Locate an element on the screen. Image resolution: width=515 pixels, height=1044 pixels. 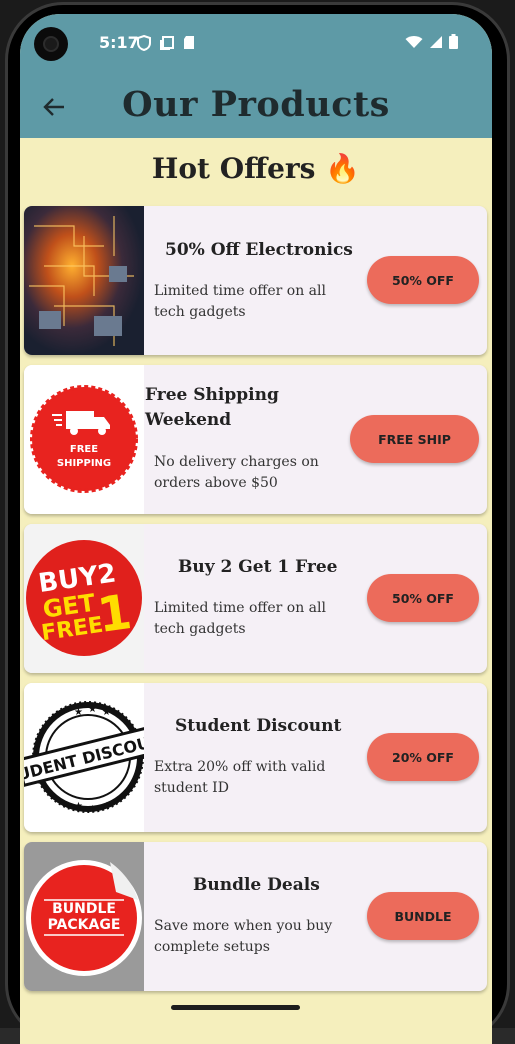
screenshot-icon is located at coordinates (167, 43).